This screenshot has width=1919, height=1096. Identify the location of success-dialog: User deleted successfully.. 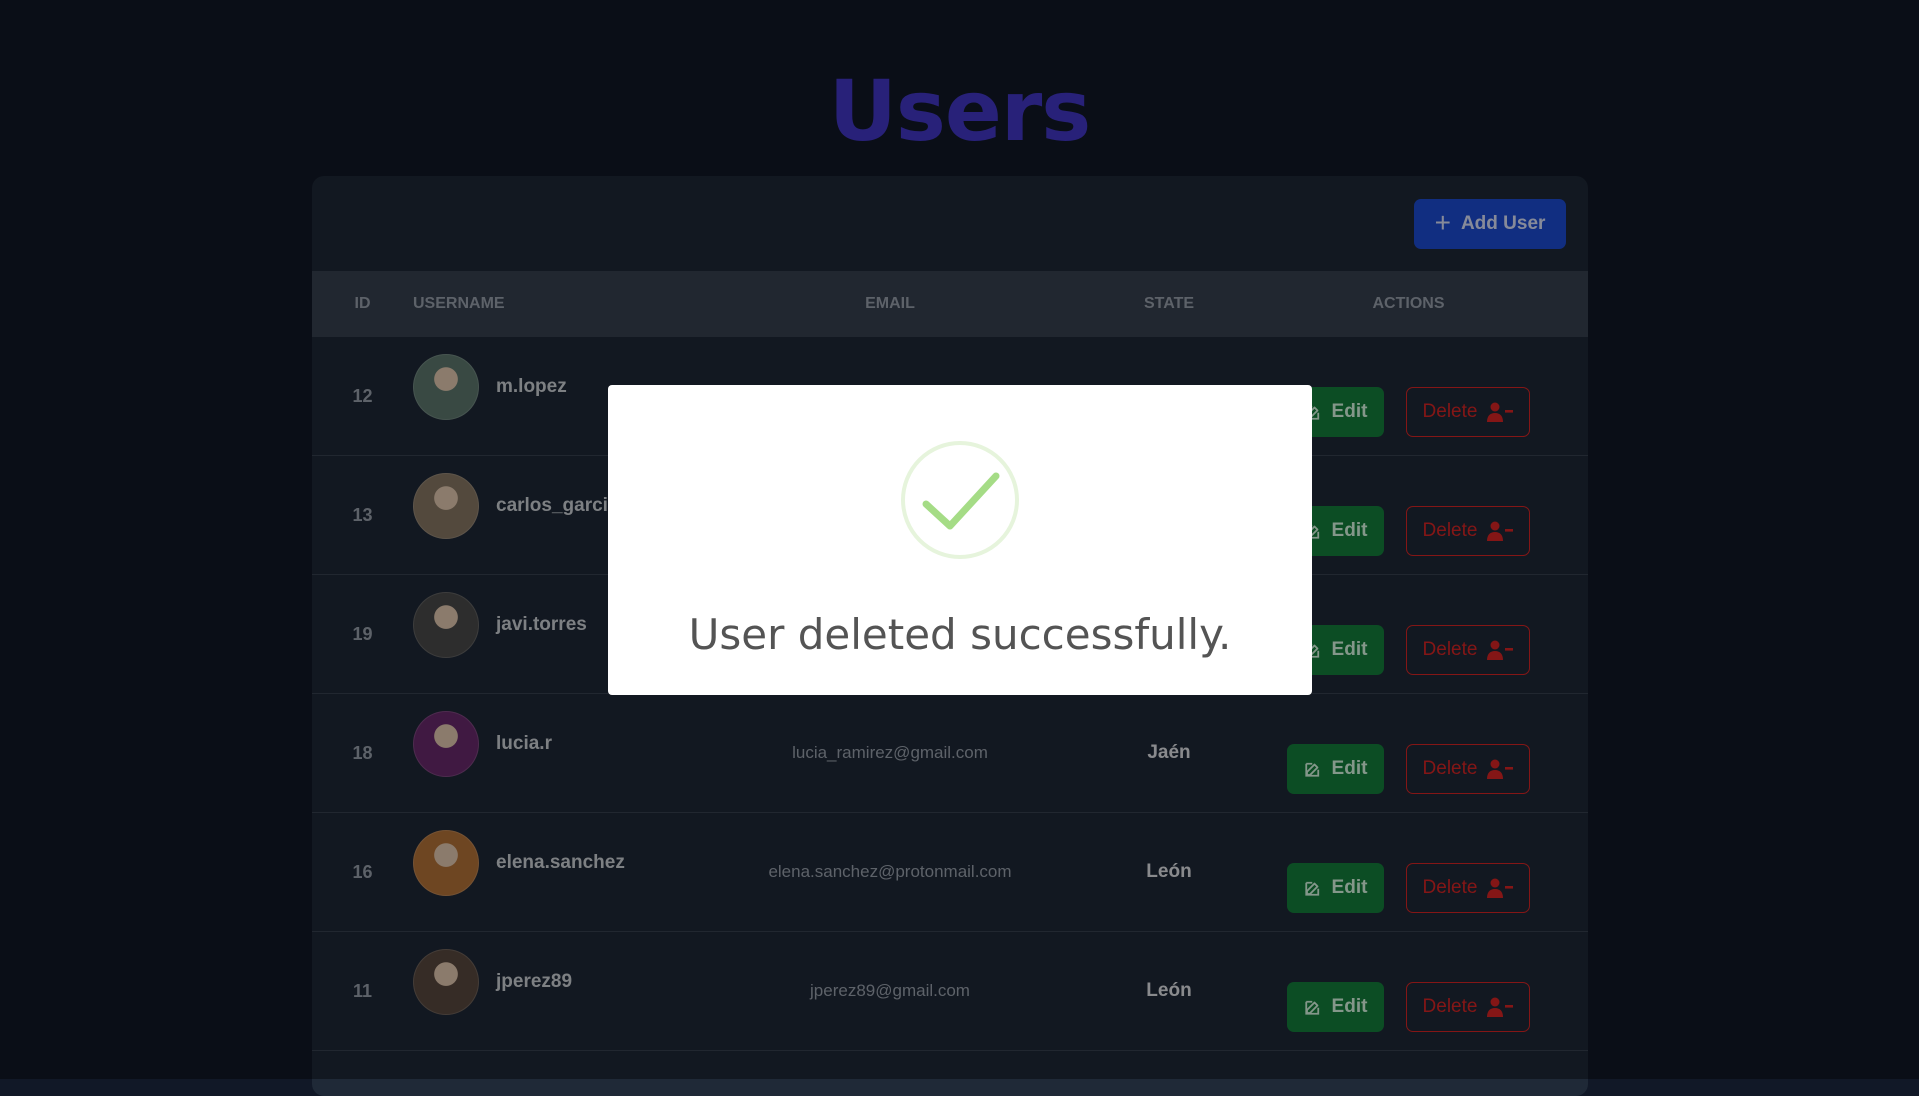
(960, 540).